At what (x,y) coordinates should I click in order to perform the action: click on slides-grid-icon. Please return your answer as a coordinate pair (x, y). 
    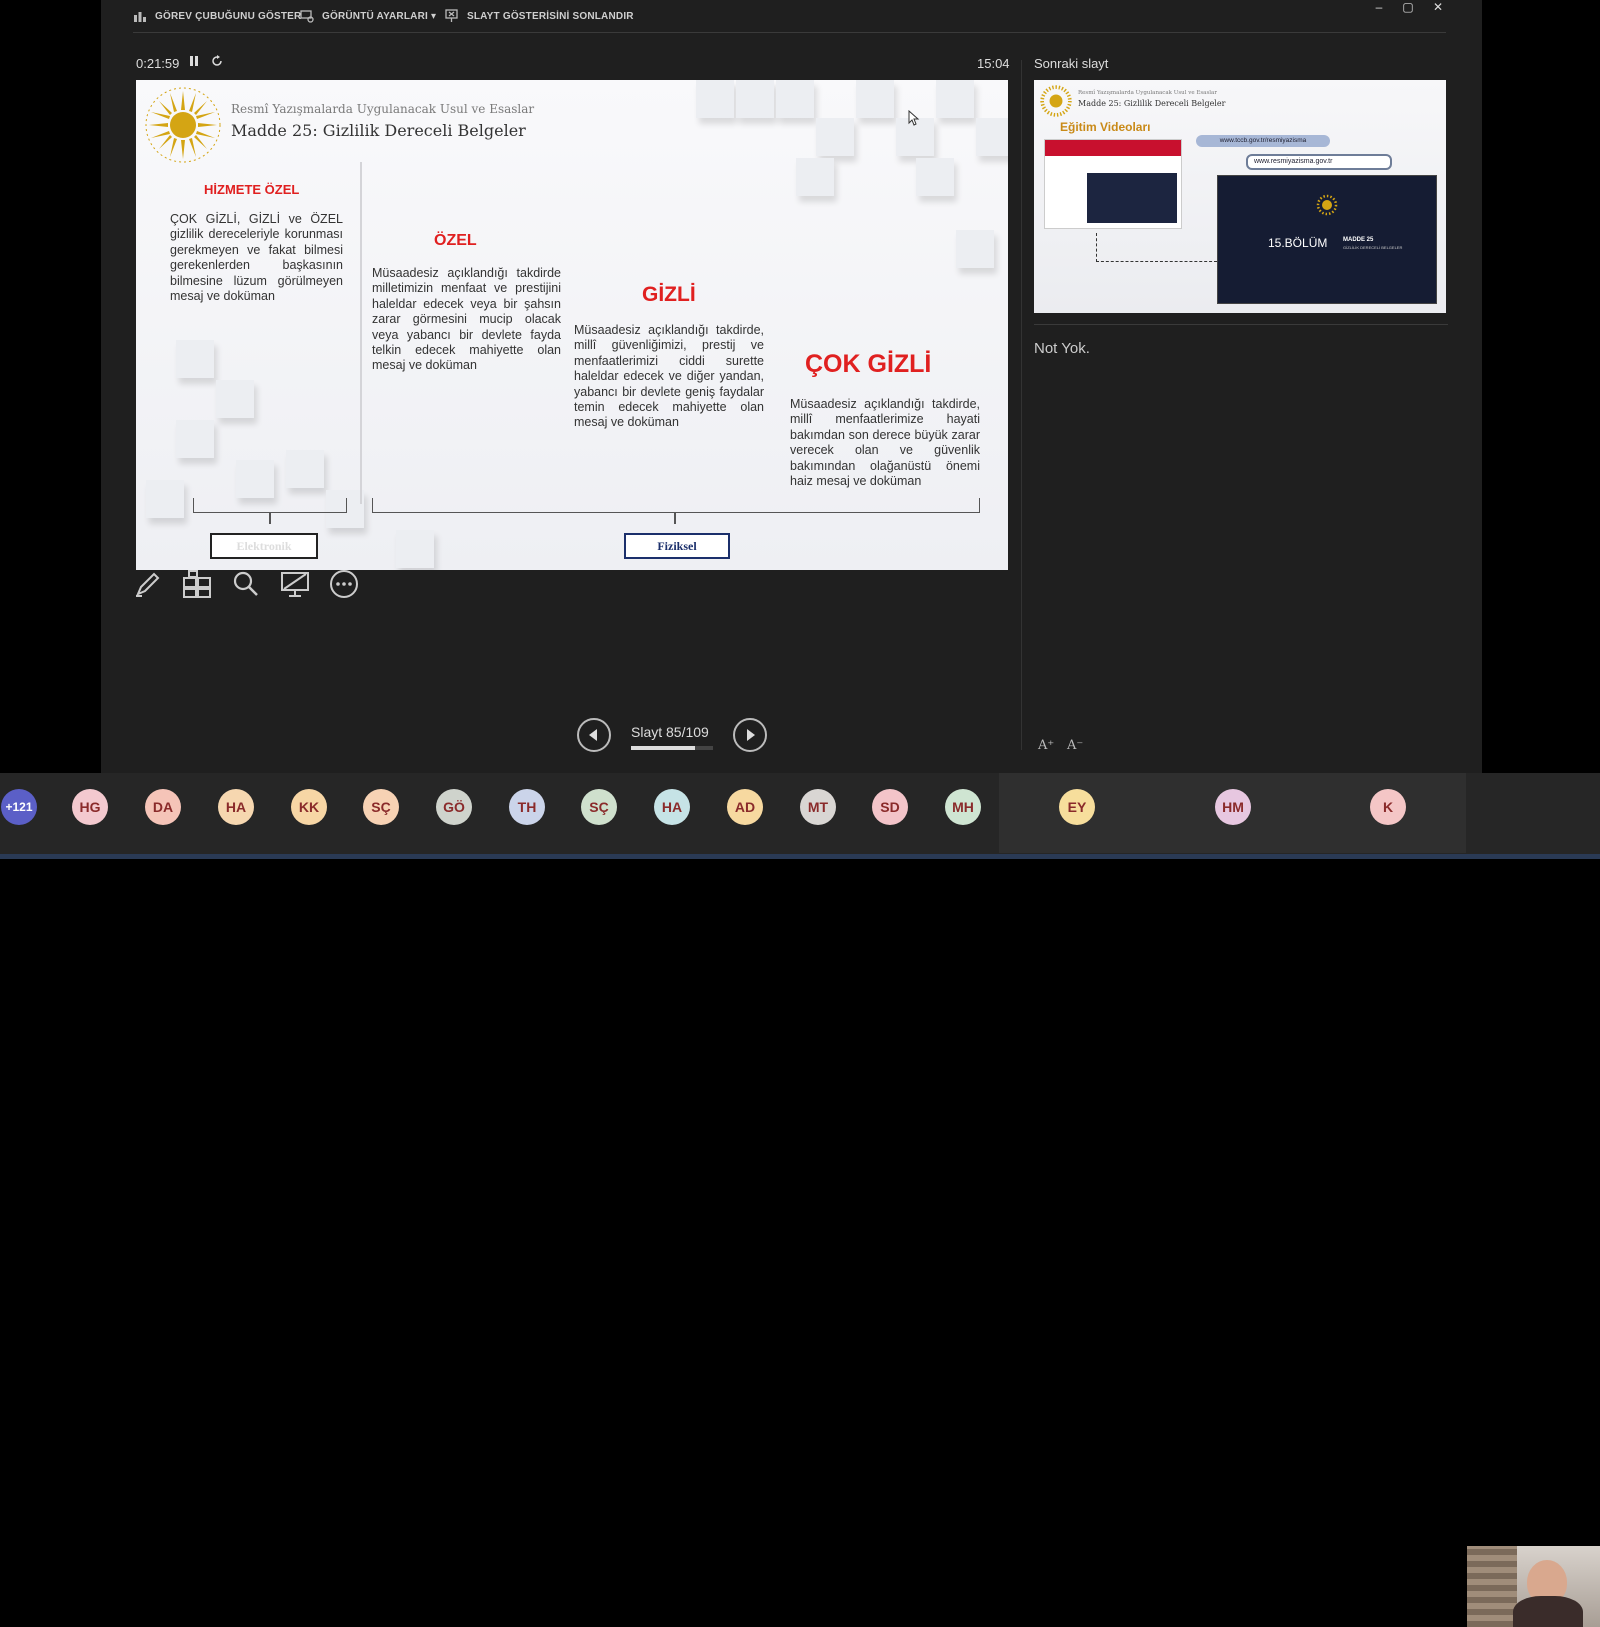
    Looking at the image, I should click on (197, 584).